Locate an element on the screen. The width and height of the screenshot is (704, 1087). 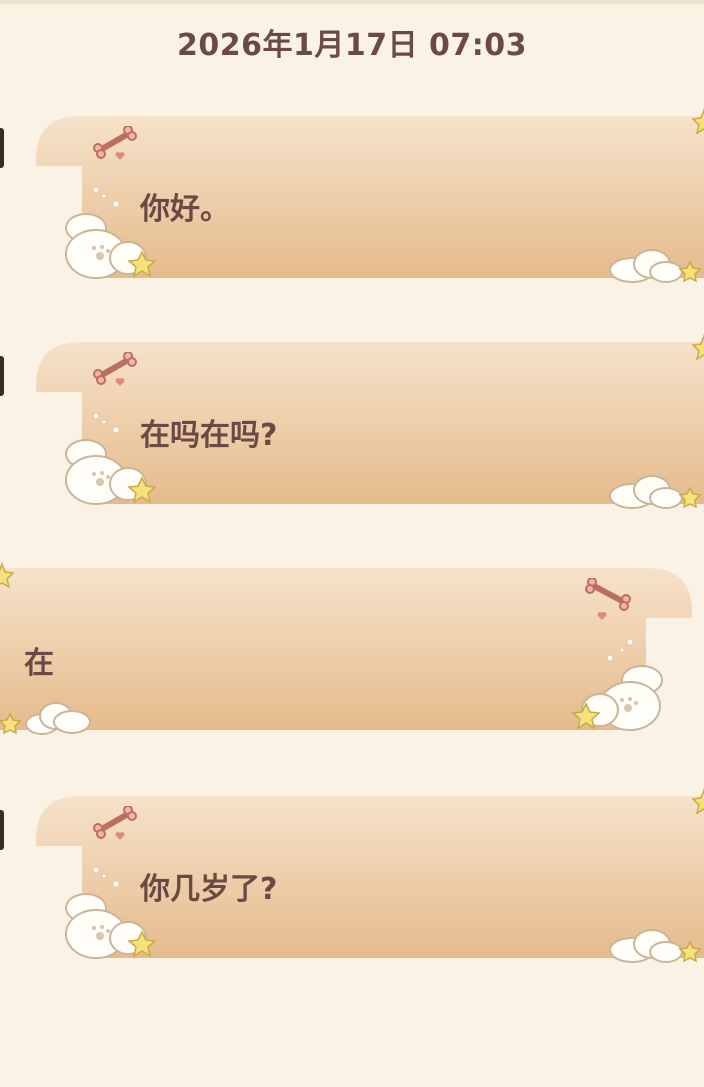
status-bar-edge is located at coordinates (352, 2).